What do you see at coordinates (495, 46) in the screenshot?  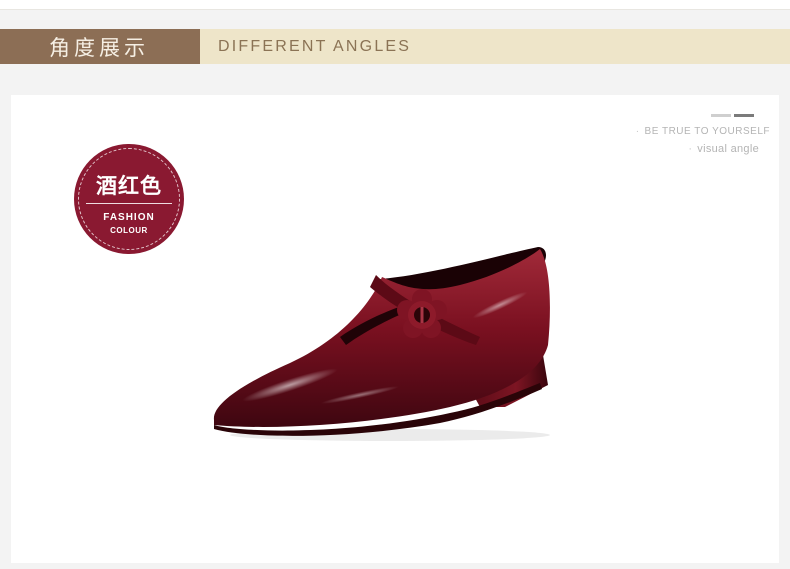 I see `section-title-en: DIFFERENT ANGLES` at bounding box center [495, 46].